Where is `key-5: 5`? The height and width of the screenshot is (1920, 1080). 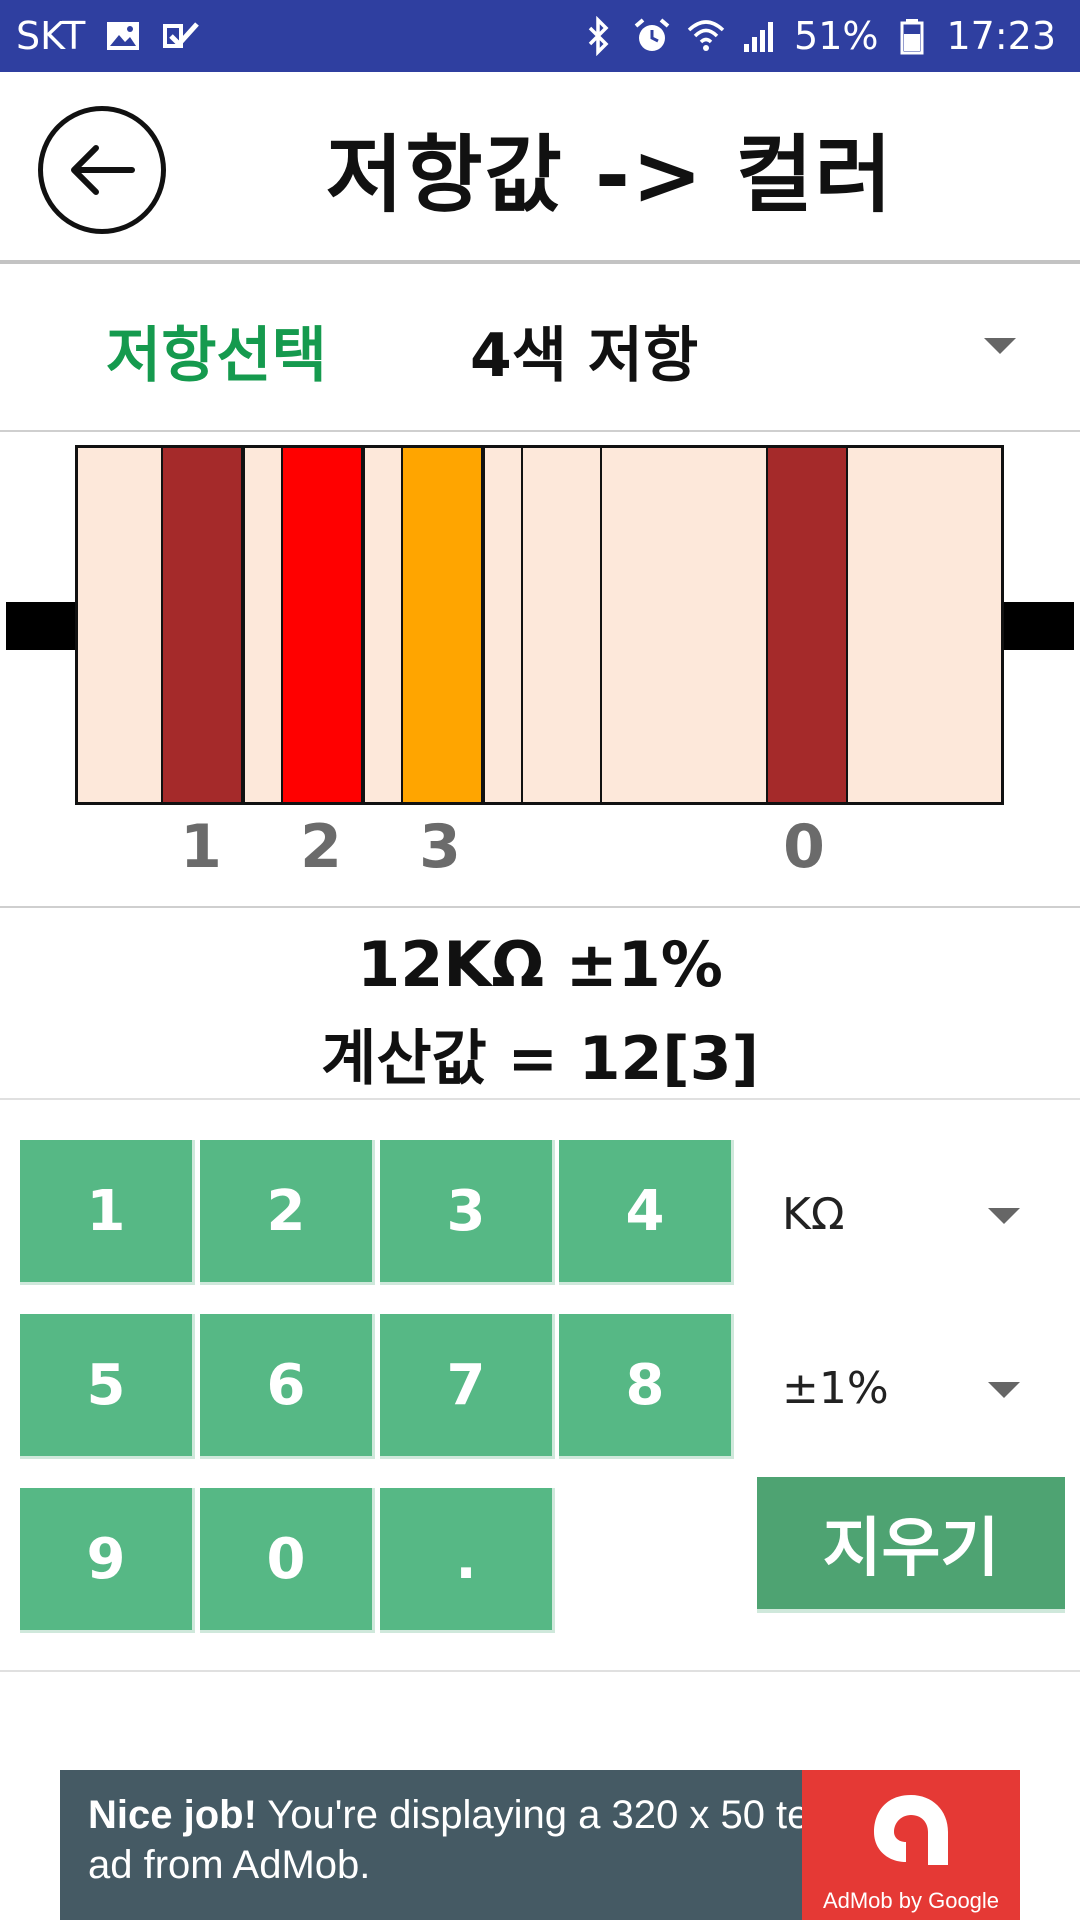
key-5: 5 is located at coordinates (107, 1386).